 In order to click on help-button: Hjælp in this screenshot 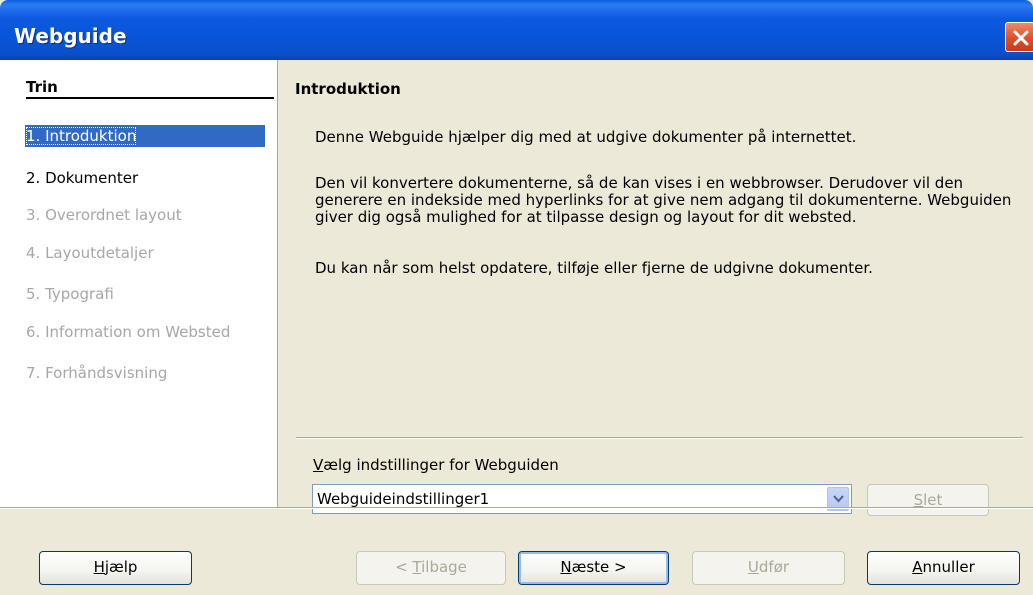, I will do `click(115, 568)`.